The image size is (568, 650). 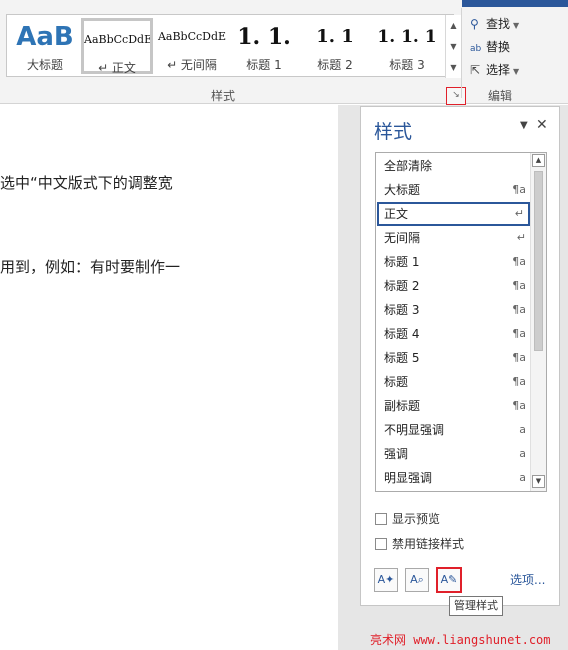 What do you see at coordinates (453, 190) in the screenshot?
I see `style-item-da-biaoti: 大标题 ¶a` at bounding box center [453, 190].